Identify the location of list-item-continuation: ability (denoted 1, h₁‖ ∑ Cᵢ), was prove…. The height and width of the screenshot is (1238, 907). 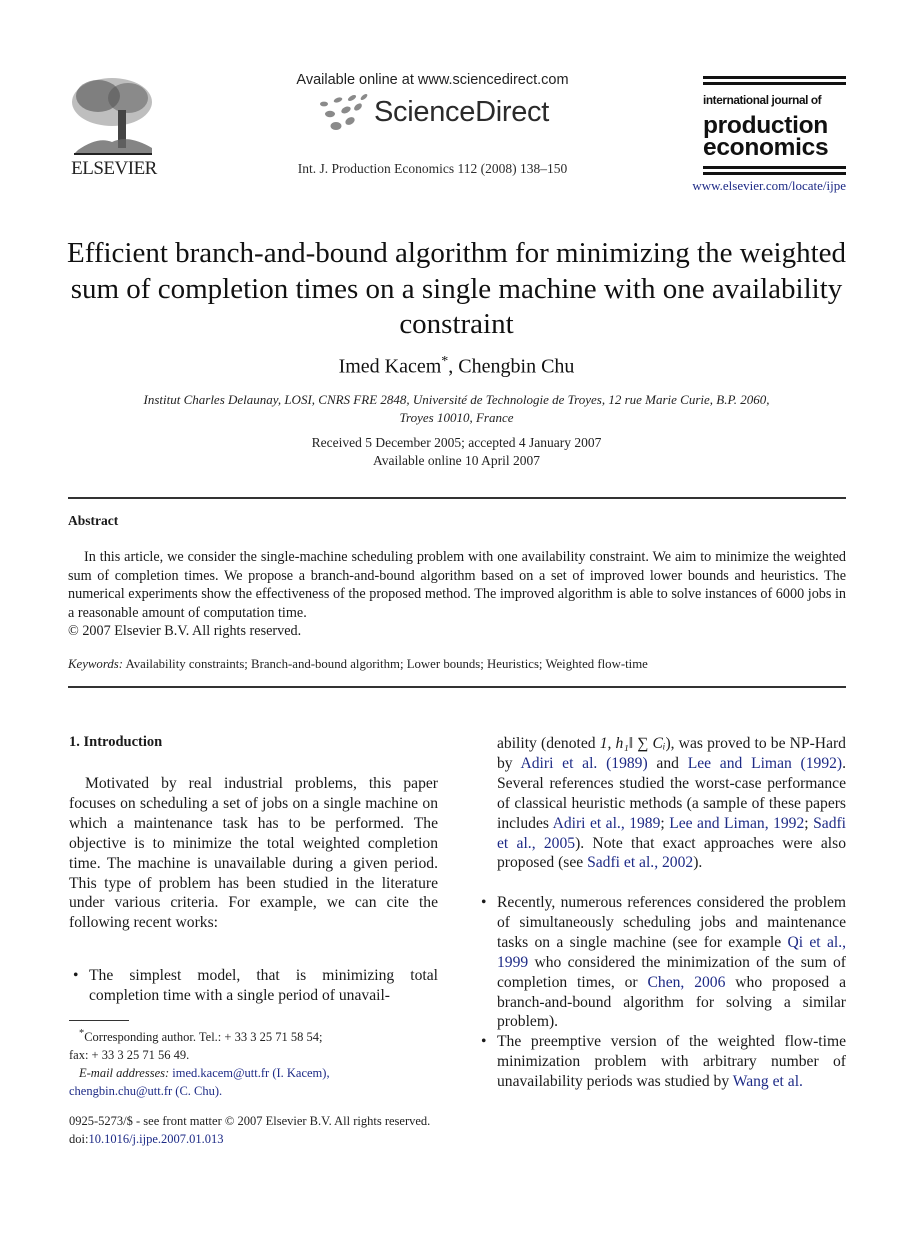
(671, 803).